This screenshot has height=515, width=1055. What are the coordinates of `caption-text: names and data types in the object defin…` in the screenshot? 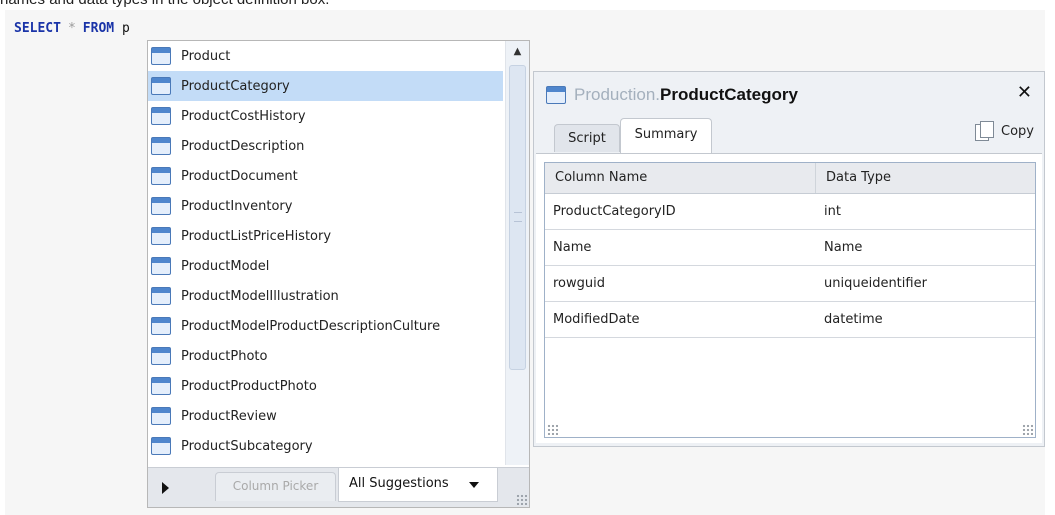 It's located at (164, 4).